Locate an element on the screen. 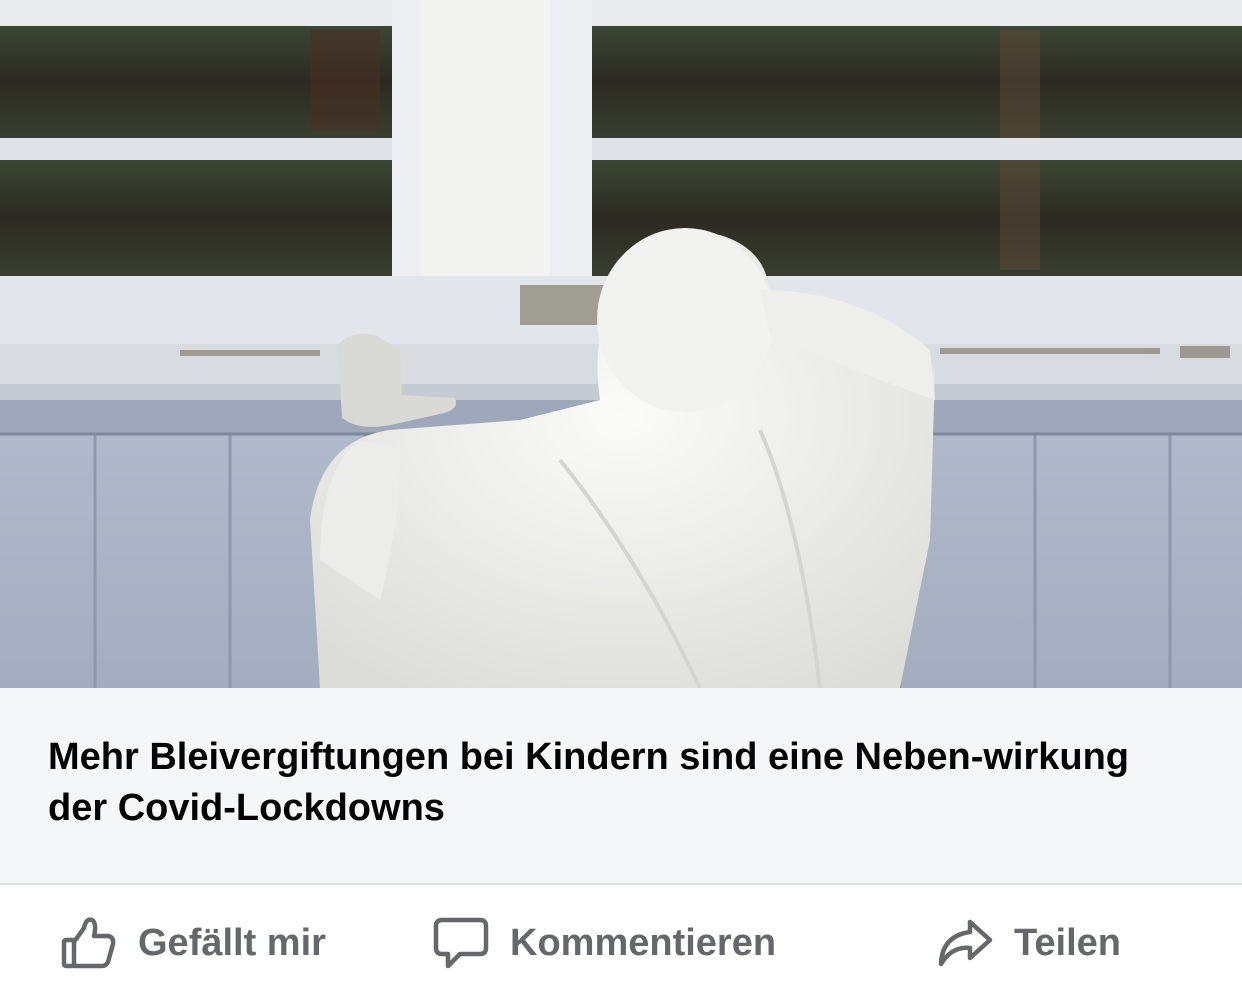  thumbs-up-icon is located at coordinates (89, 943).